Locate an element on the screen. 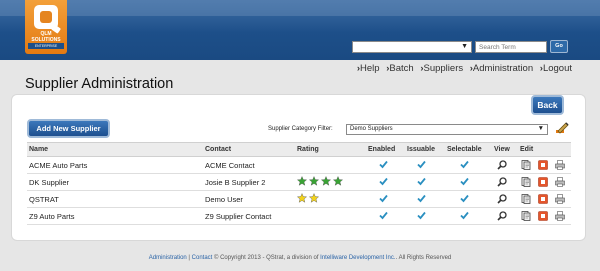 Image resolution: width=600 pixels, height=271 pixels. supplier-name: QSTRAT is located at coordinates (44, 199).